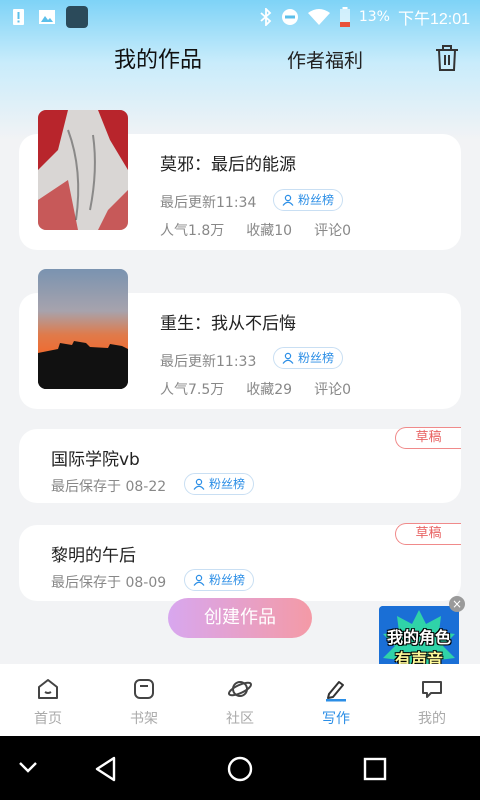  Describe the element at coordinates (336, 719) in the screenshot. I see `nav-label: 写作` at that location.